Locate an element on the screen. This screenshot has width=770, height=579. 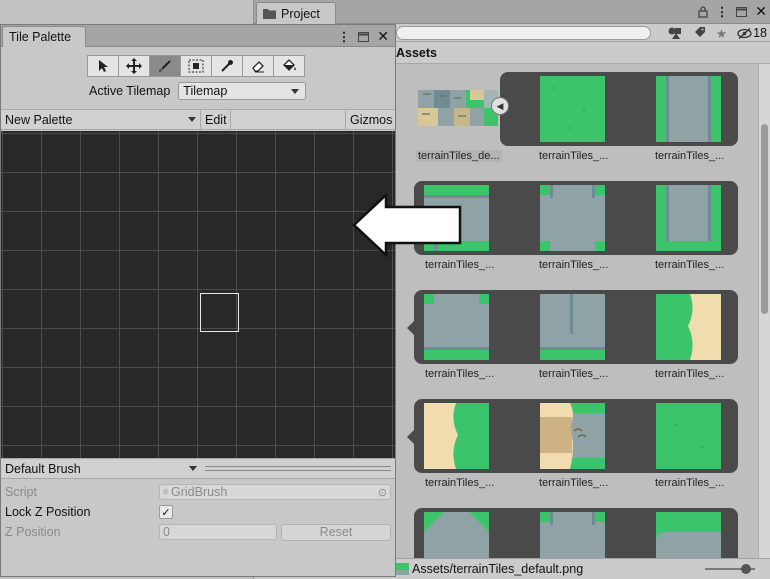
hidden-packages-toggle: 18 is located at coordinates (752, 33).